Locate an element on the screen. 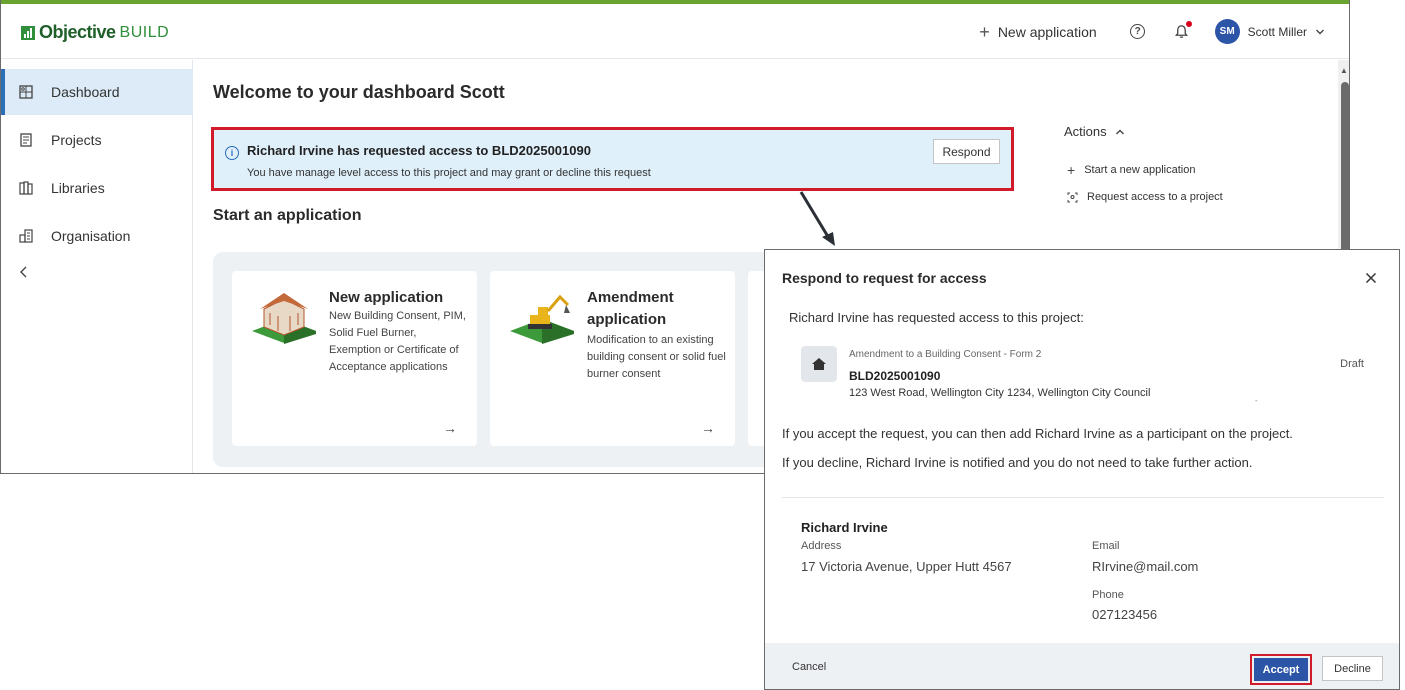 The height and width of the screenshot is (690, 1405). address-value: 17 Victoria Avenue, Upper Hutt 4567 is located at coordinates (906, 566).